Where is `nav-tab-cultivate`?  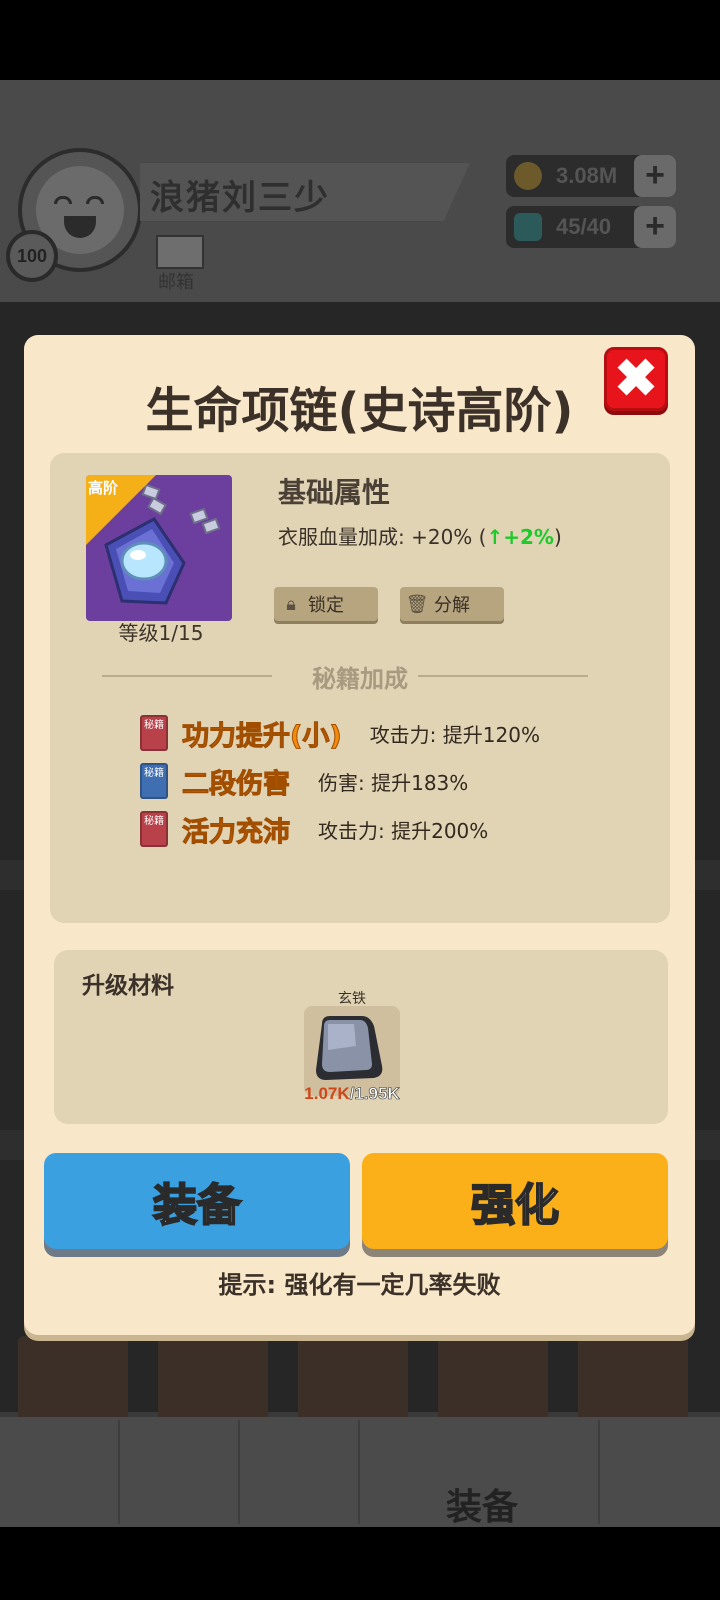 nav-tab-cultivate is located at coordinates (180, 1472).